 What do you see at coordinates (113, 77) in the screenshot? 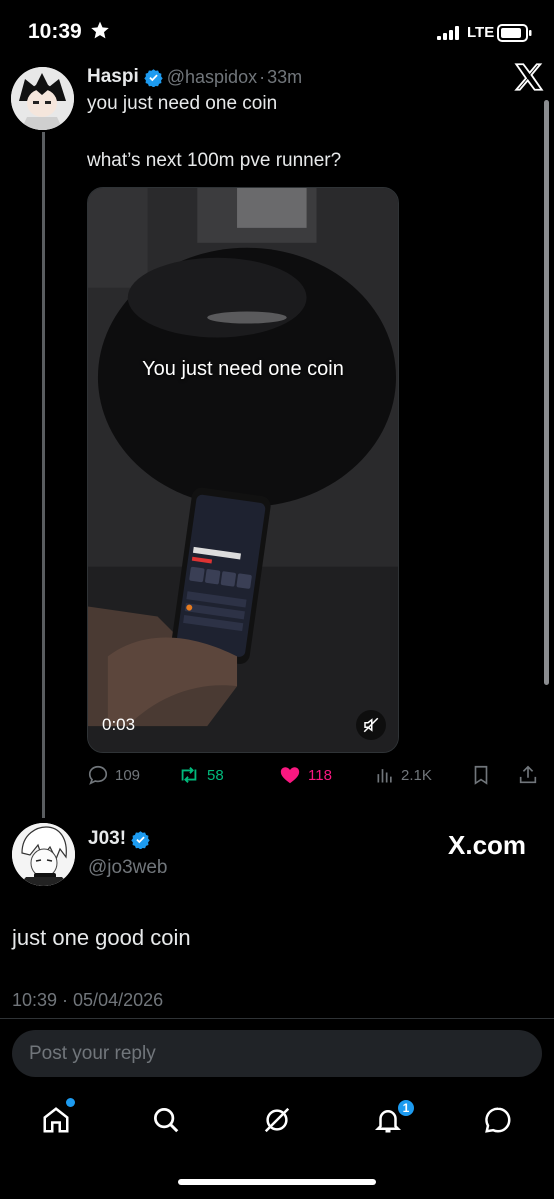
I see `author-name: Haspi` at bounding box center [113, 77].